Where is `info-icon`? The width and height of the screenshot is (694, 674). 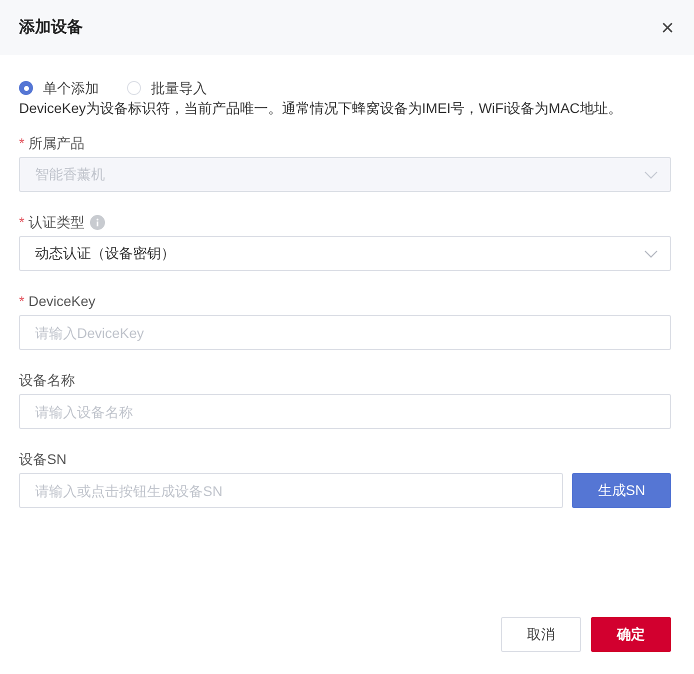 info-icon is located at coordinates (98, 222).